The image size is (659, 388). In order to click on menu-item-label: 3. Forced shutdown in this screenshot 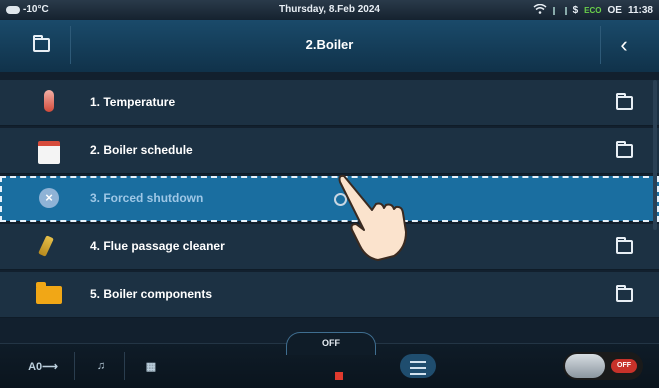, I will do `click(147, 198)`.